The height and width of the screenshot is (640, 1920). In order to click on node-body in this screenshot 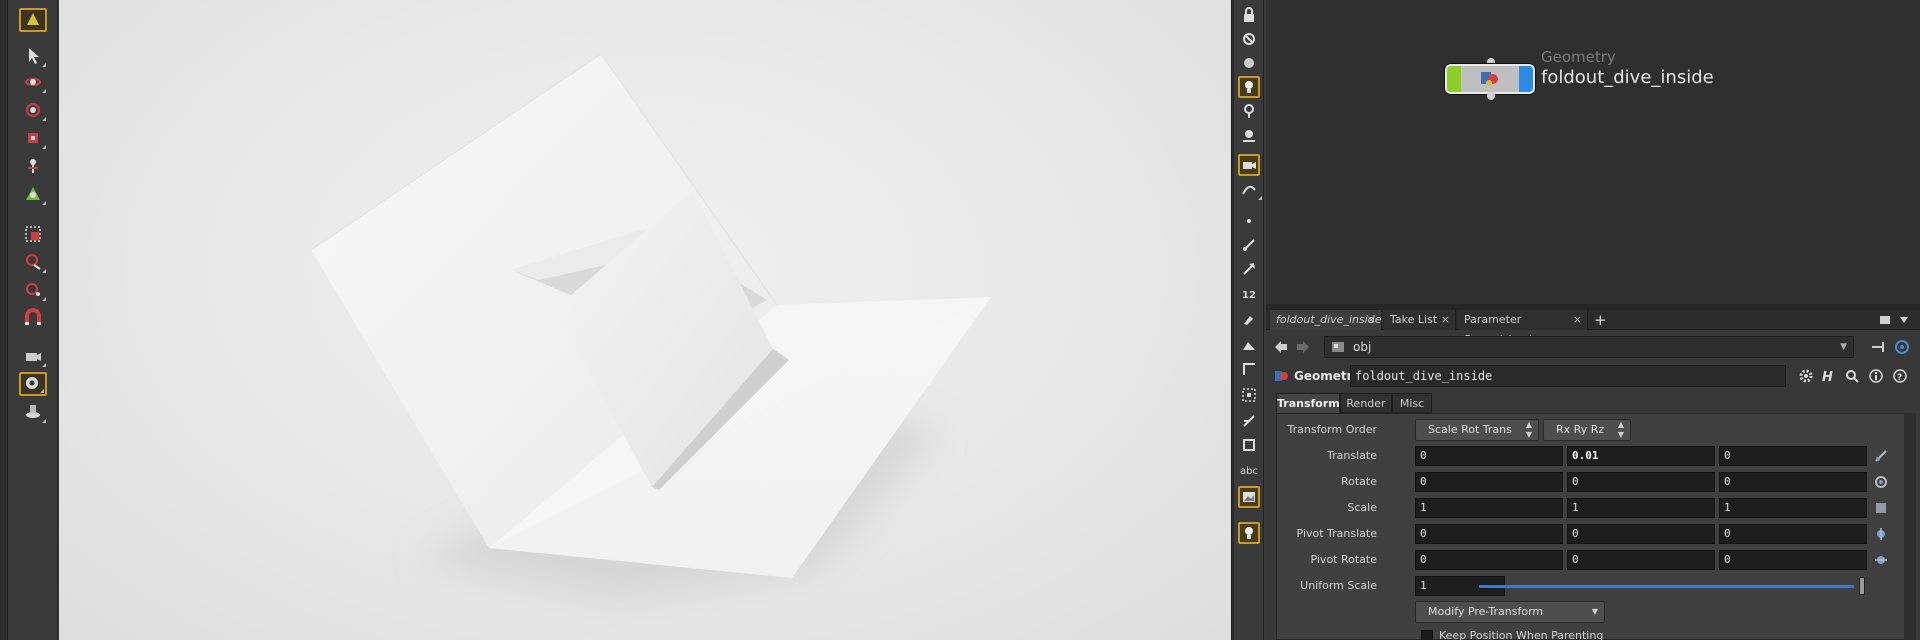, I will do `click(1490, 79)`.